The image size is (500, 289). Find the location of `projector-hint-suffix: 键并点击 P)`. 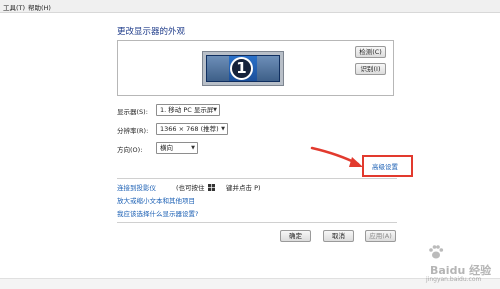

projector-hint-suffix: 键并点击 P) is located at coordinates (243, 188).